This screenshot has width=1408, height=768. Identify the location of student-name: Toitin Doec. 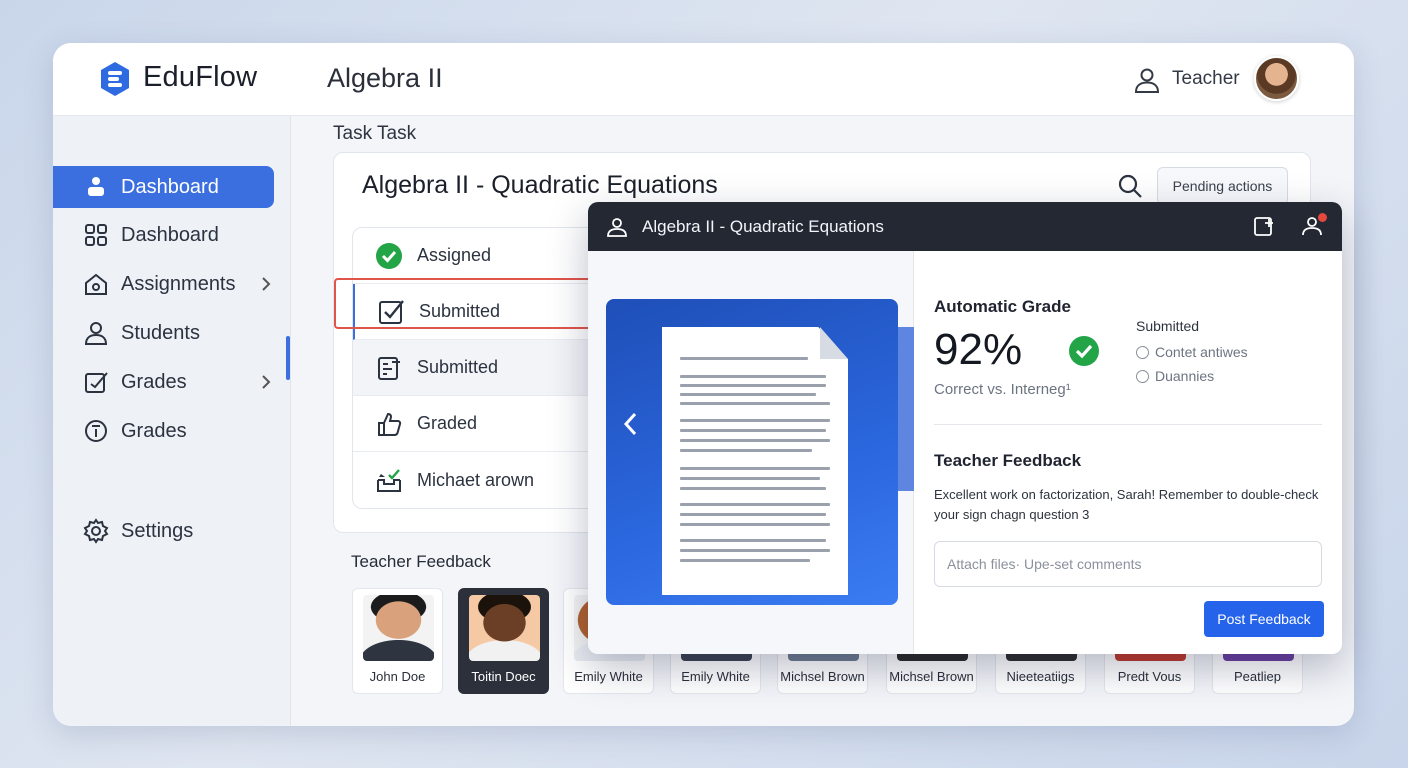
(503, 676).